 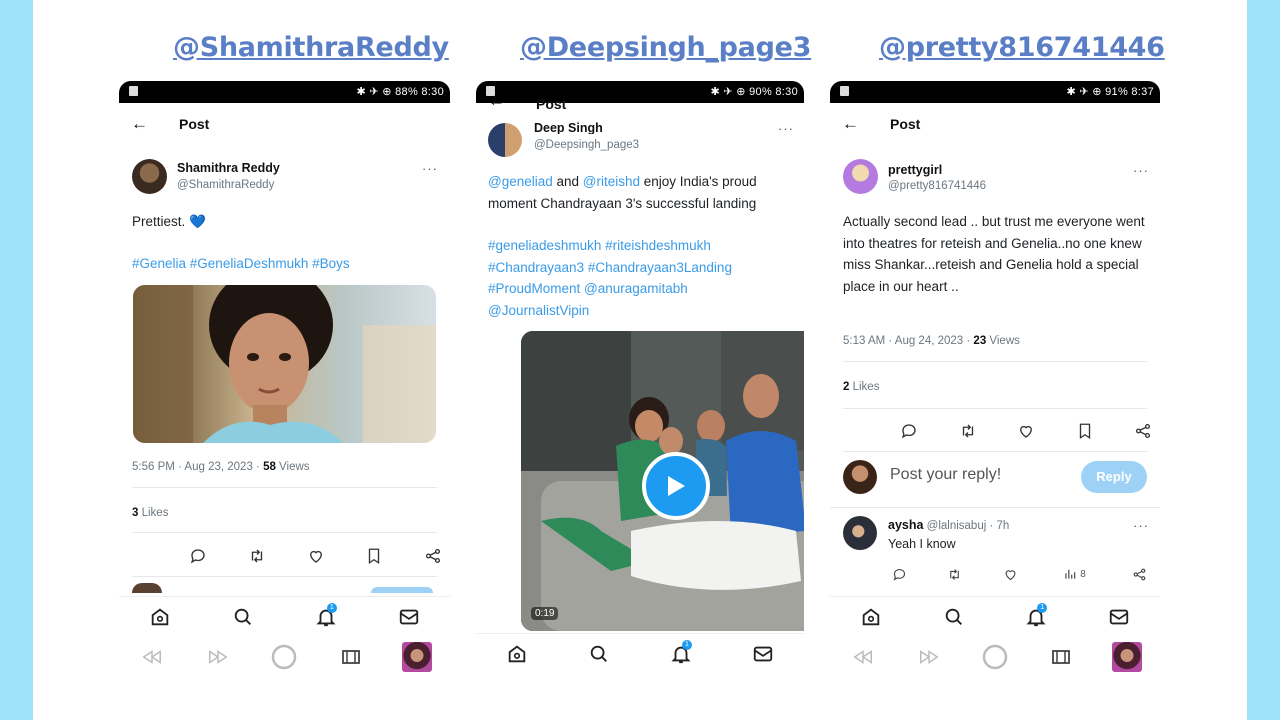 I want to click on action-bar, so click(x=315, y=556).